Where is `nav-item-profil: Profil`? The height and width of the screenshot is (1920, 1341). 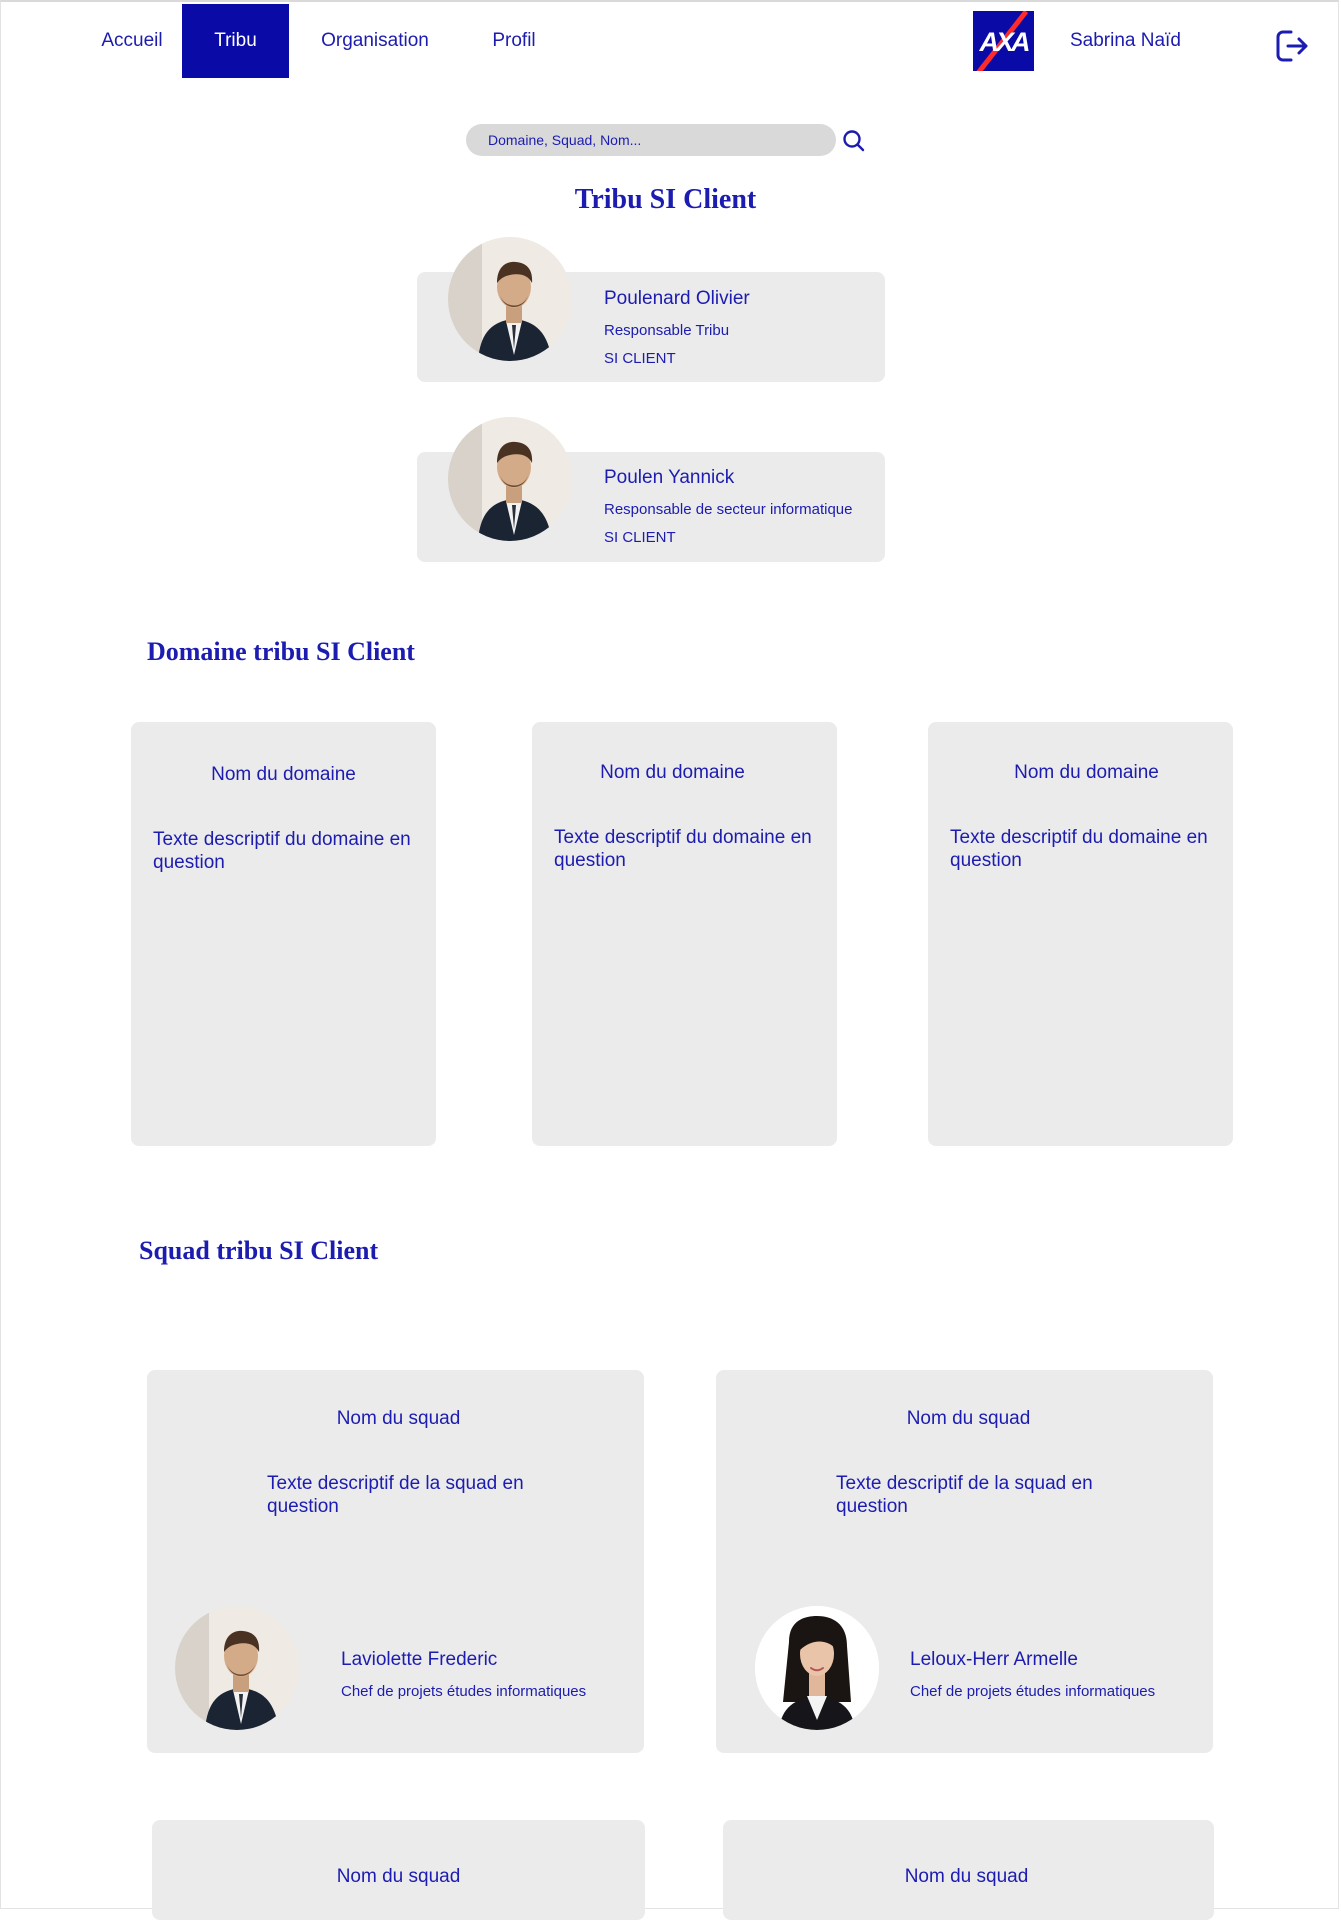
nav-item-profil: Profil is located at coordinates (514, 41).